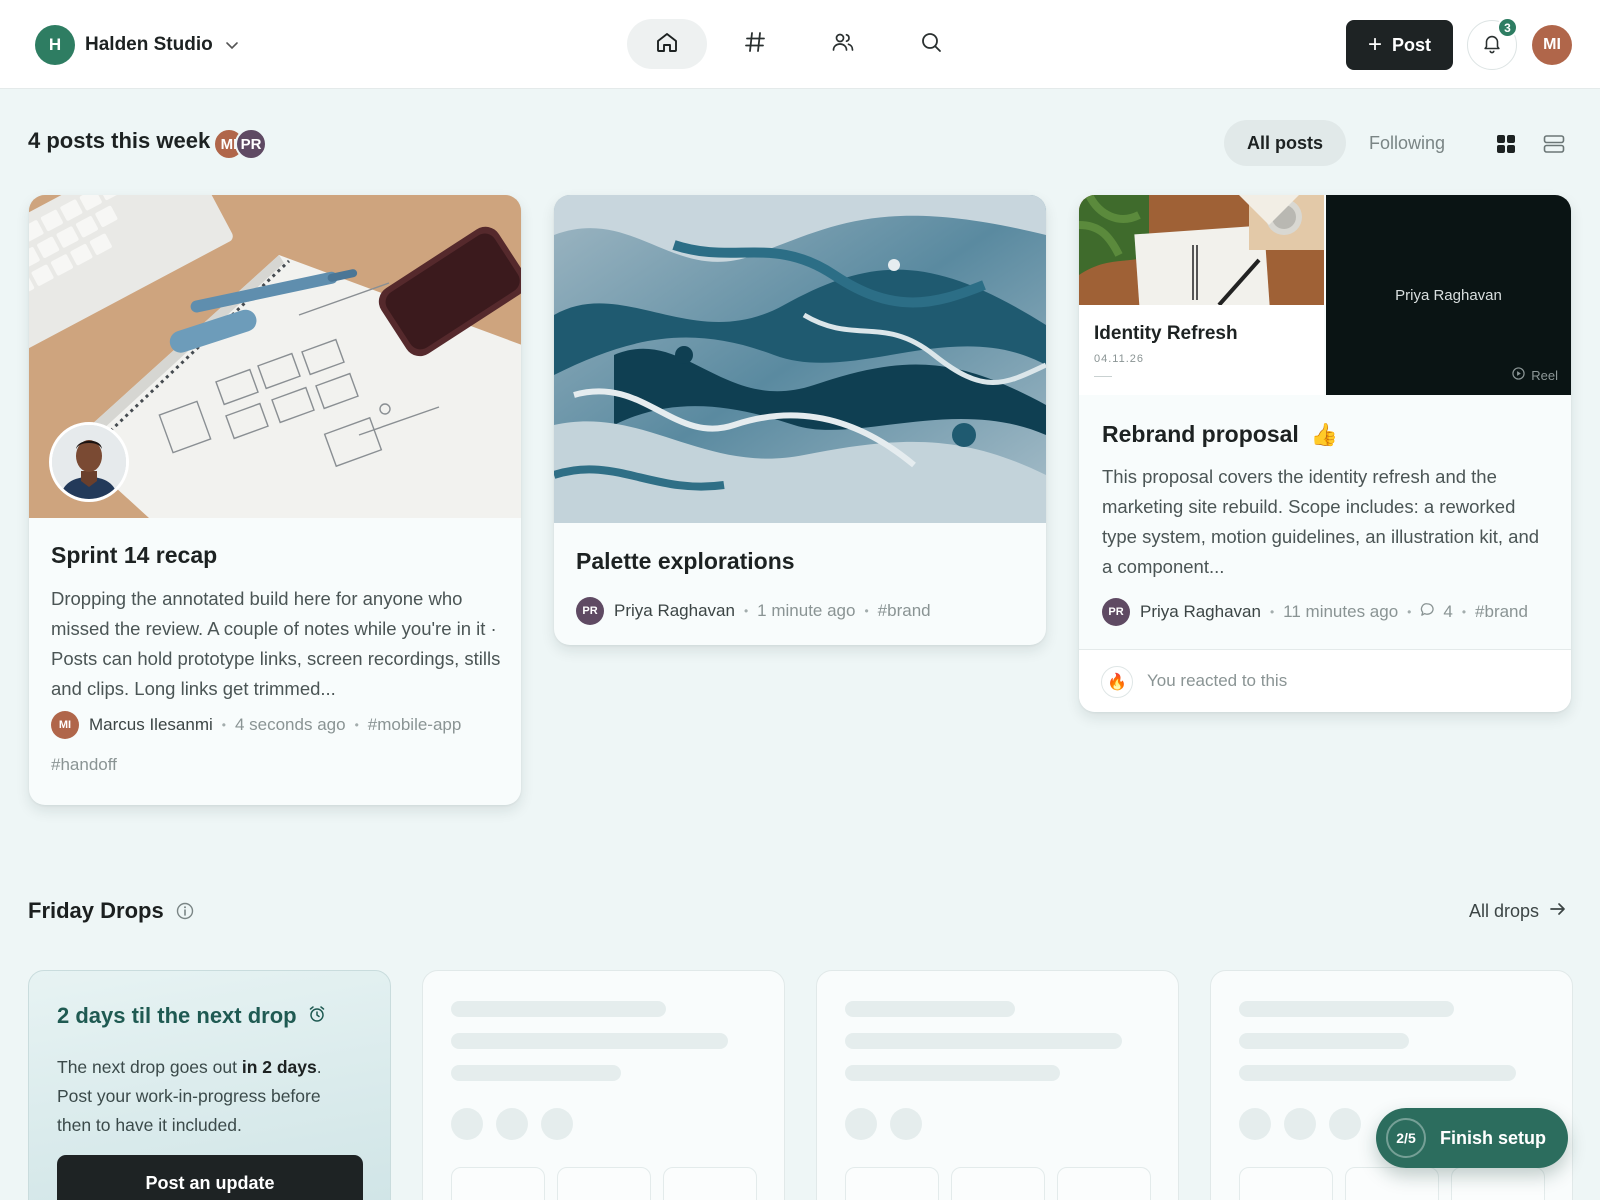 Image resolution: width=1600 pixels, height=1200 pixels. I want to click on new-post-button: + Post, so click(1399, 45).